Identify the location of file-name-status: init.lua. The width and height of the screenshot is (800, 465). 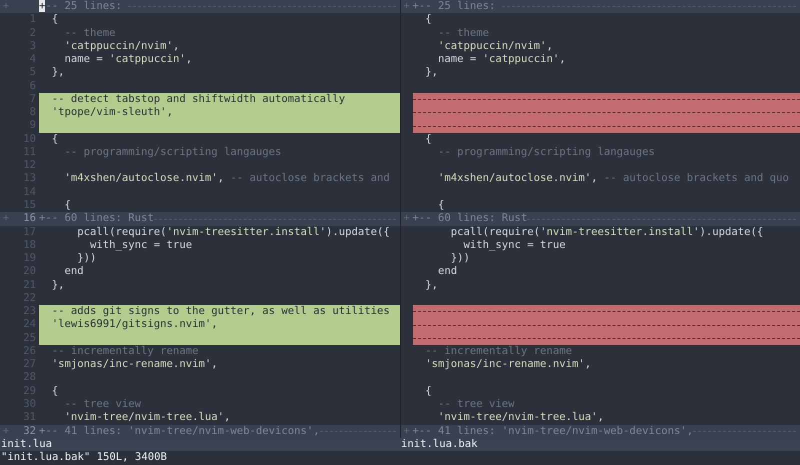
(27, 445).